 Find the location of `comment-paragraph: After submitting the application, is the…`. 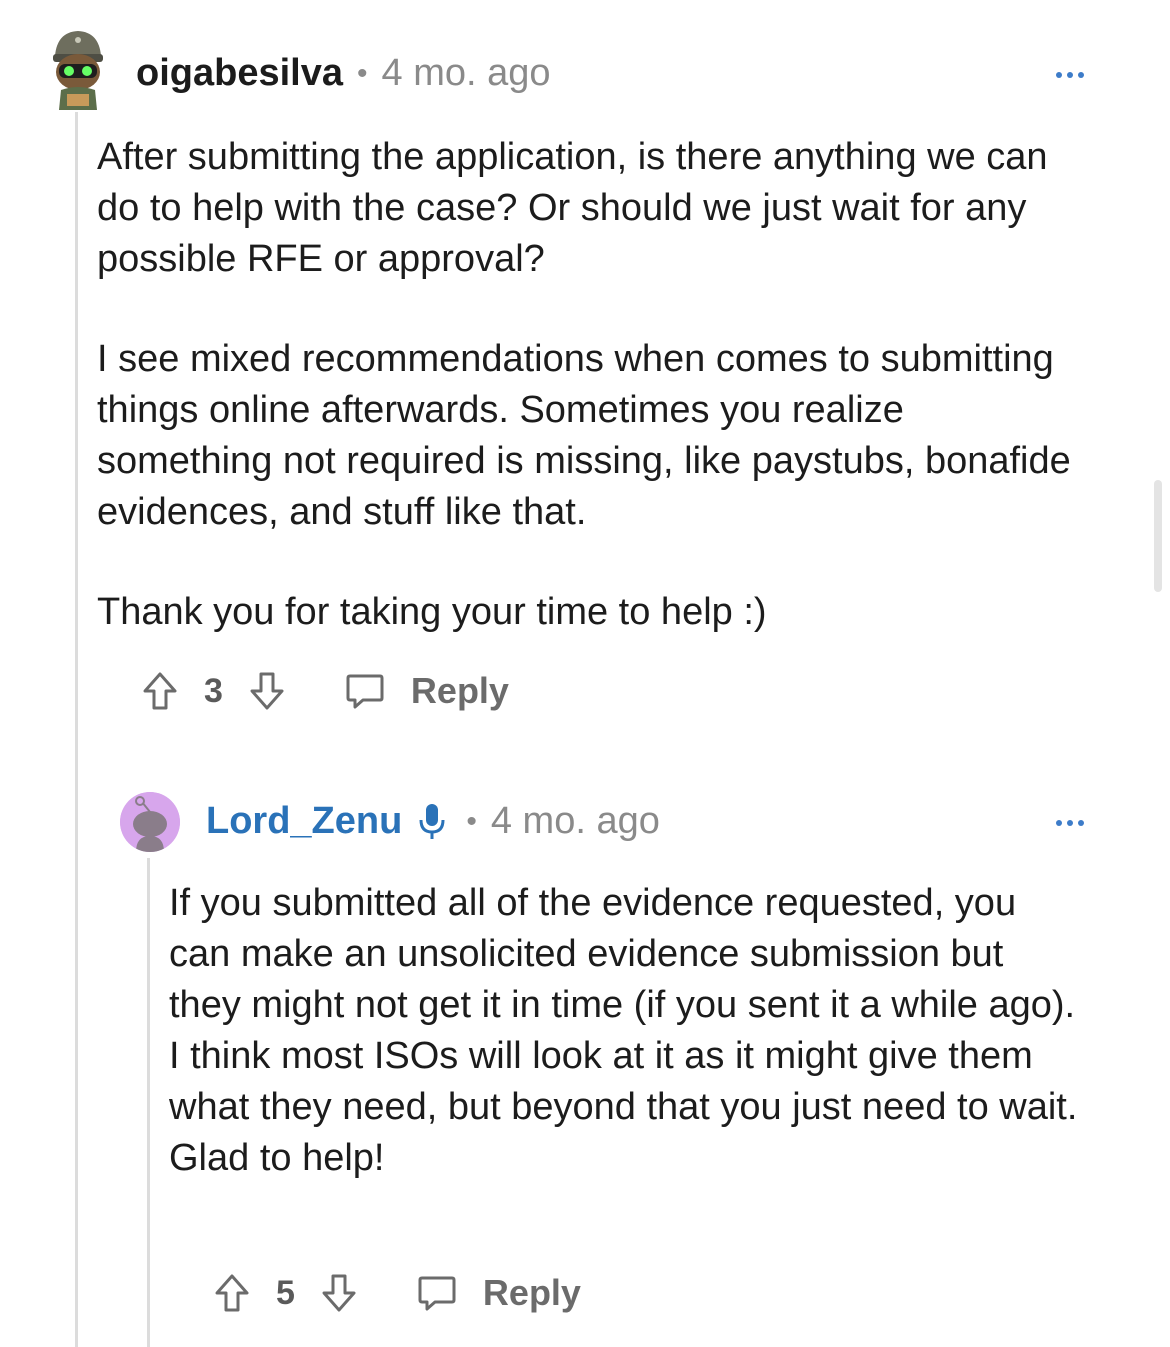

comment-paragraph: After submitting the application, is the… is located at coordinates (572, 208).